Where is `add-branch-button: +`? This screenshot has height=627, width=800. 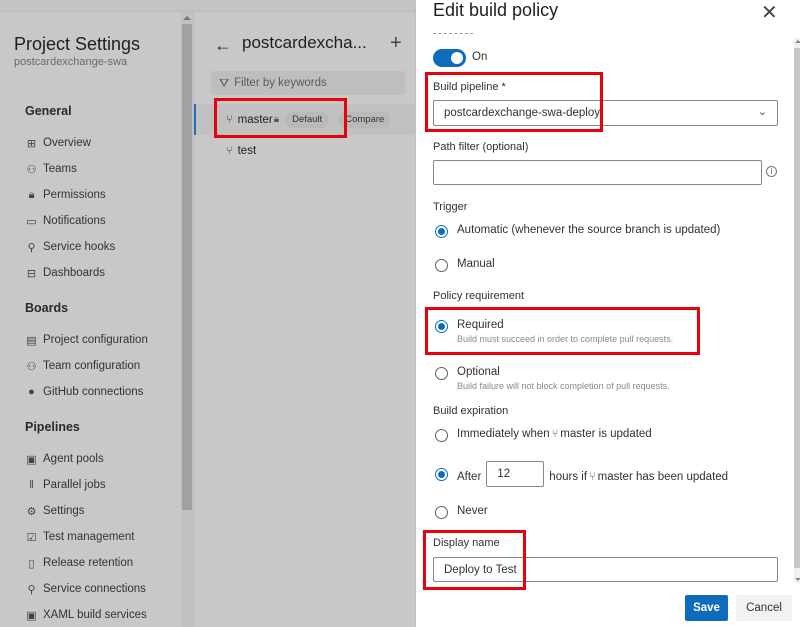
add-branch-button: + is located at coordinates (396, 43).